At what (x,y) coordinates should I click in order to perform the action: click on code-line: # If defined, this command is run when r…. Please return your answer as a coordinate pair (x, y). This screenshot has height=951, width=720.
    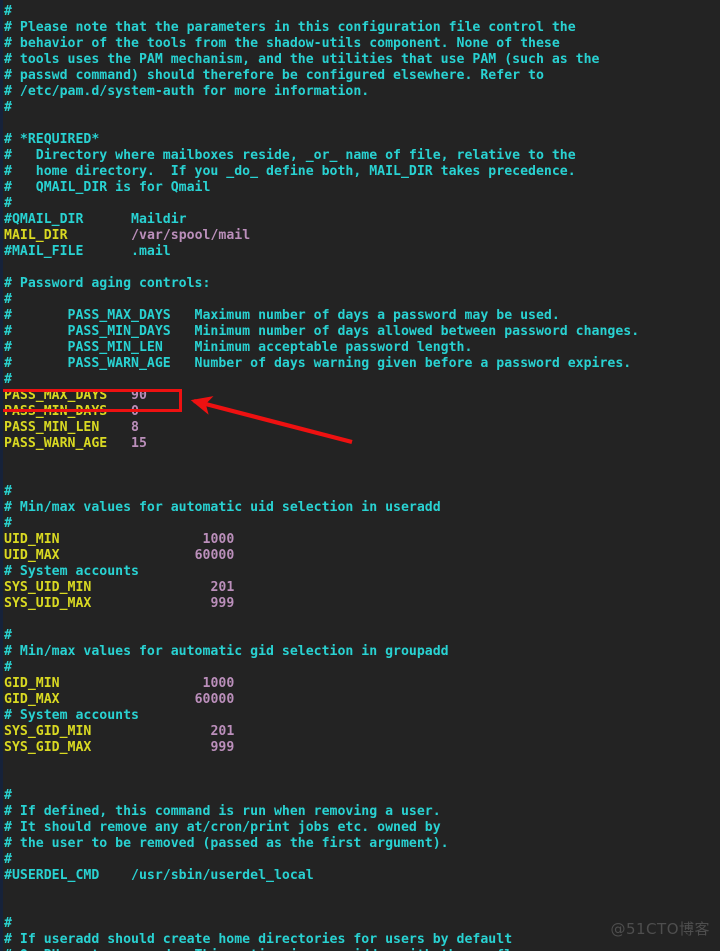
    Looking at the image, I should click on (362, 812).